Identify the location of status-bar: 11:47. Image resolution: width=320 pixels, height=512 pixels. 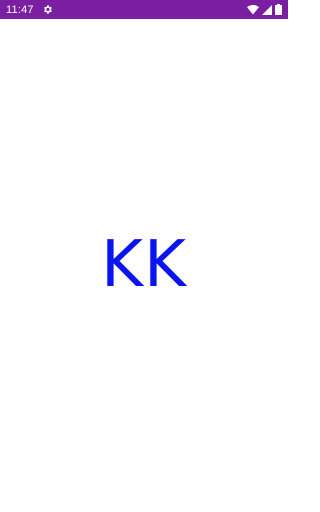
(144, 9).